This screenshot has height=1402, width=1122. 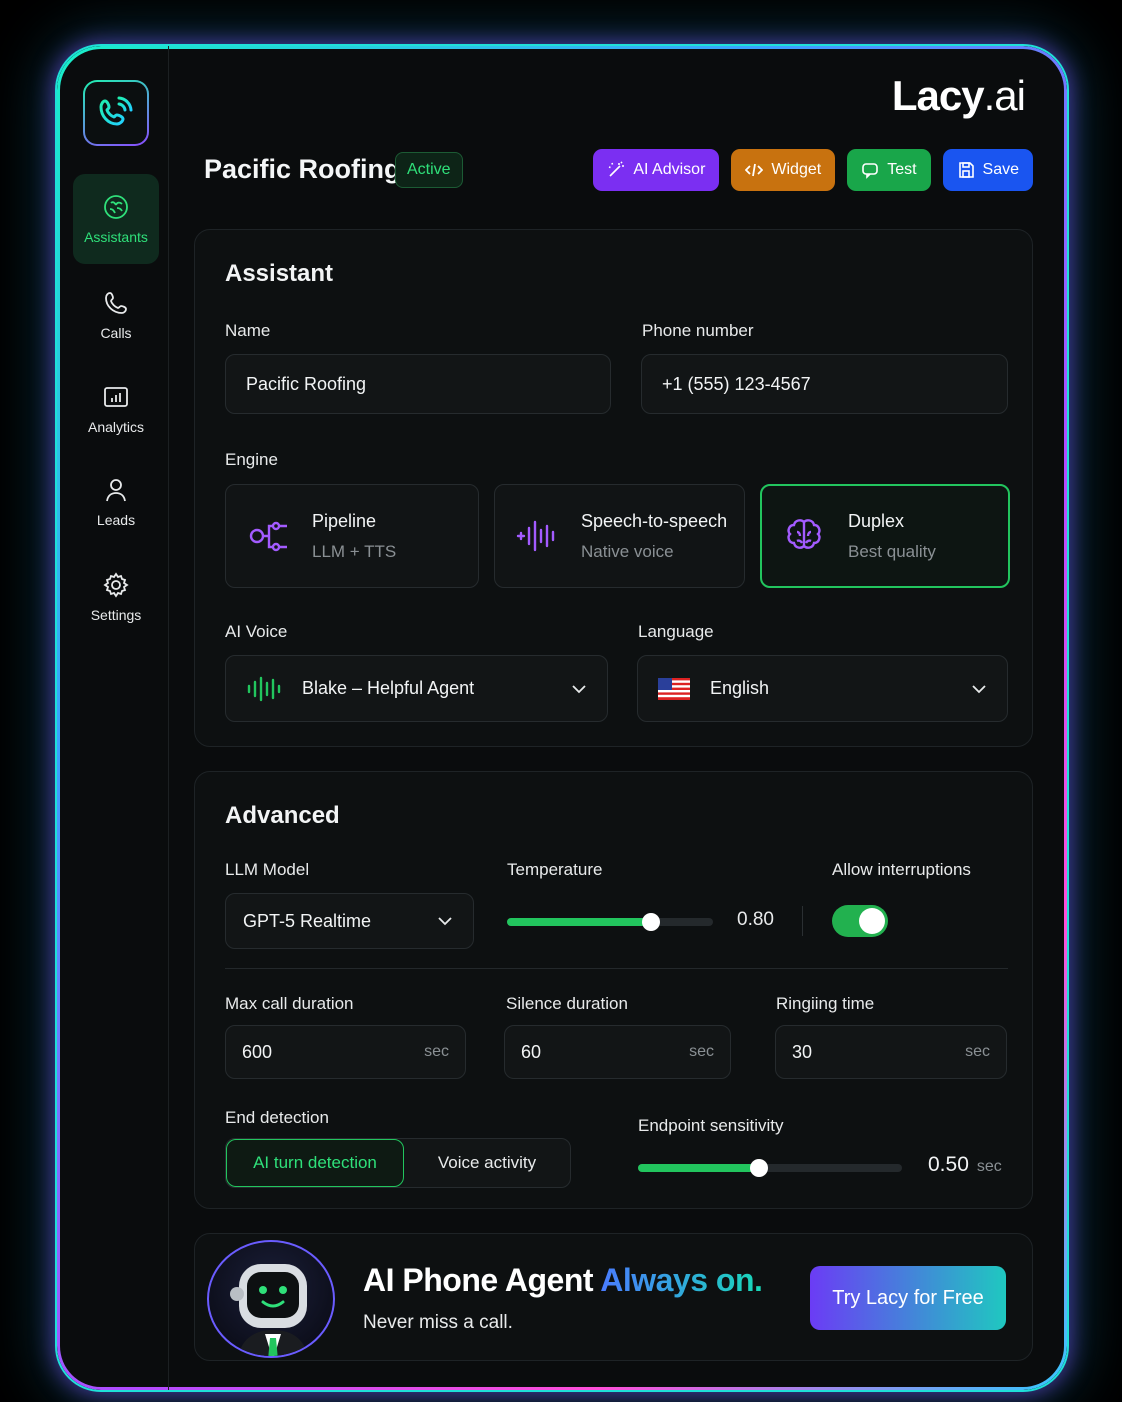 What do you see at coordinates (555, 869) in the screenshot?
I see `temperature-label: Temperature` at bounding box center [555, 869].